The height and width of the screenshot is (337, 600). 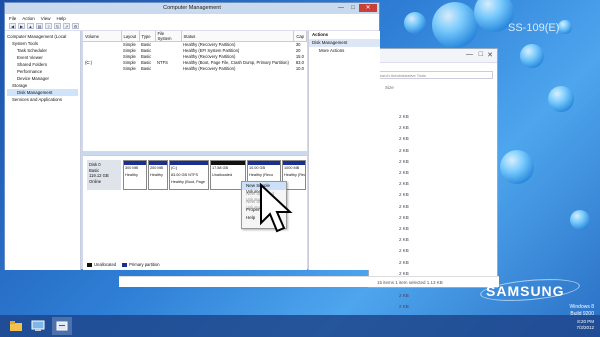 What do you see at coordinates (12, 26) in the screenshot?
I see `back-icon: ◀` at bounding box center [12, 26].